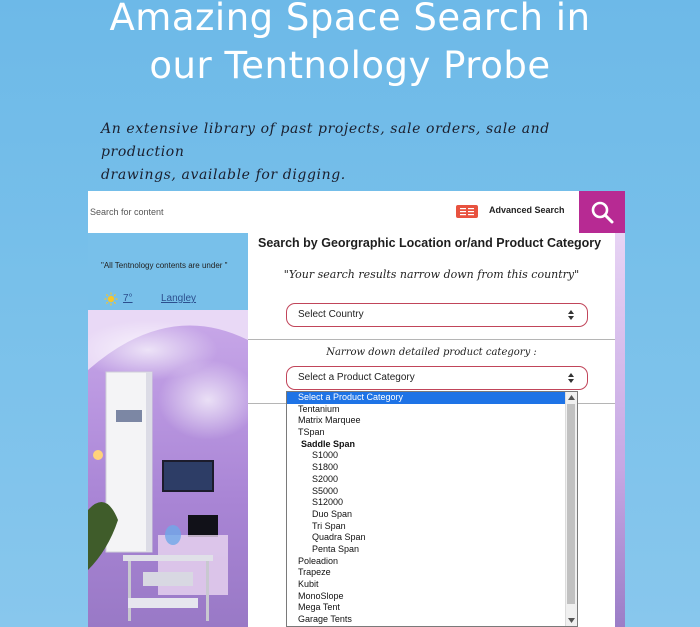 Image resolution: width=700 pixels, height=627 pixels. What do you see at coordinates (350, 19) in the screenshot?
I see `hero-title-line1: Amazing Space Search in` at bounding box center [350, 19].